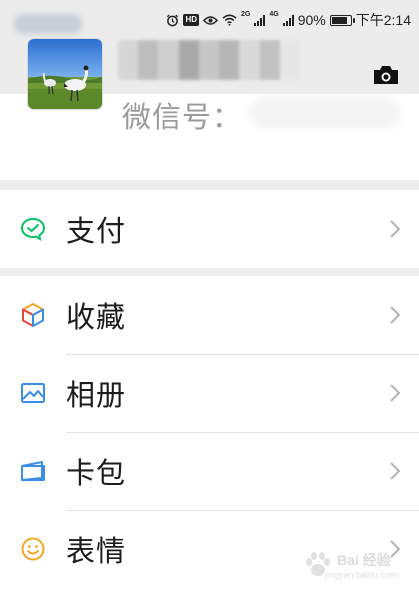 This screenshot has height=594, width=419. Describe the element at coordinates (325, 113) in the screenshot. I see `wechat-id-blurred` at that location.